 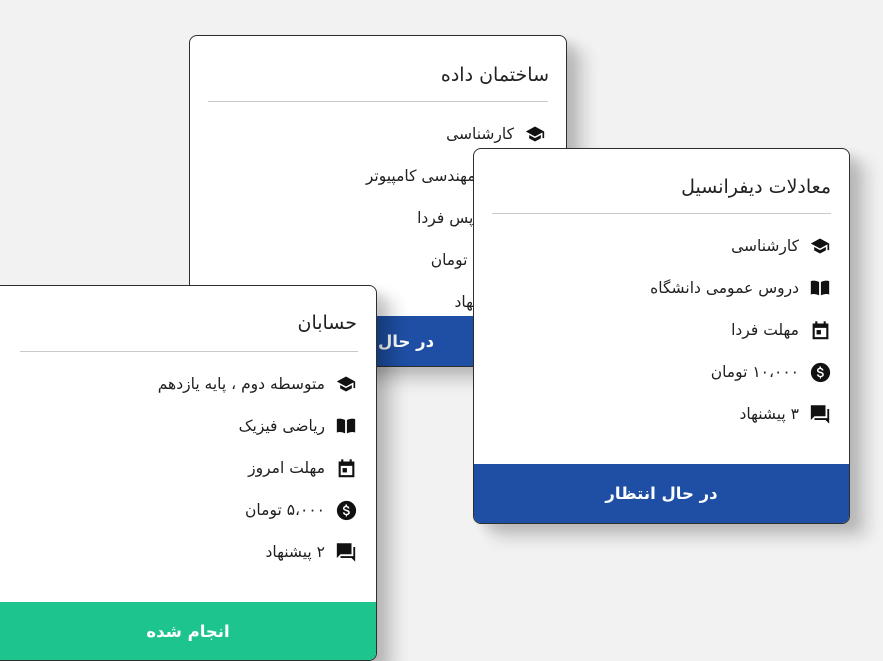 What do you see at coordinates (241, 384) in the screenshot?
I see `detail-level-text: متوسطه دوم ، پایه یازدهم` at bounding box center [241, 384].